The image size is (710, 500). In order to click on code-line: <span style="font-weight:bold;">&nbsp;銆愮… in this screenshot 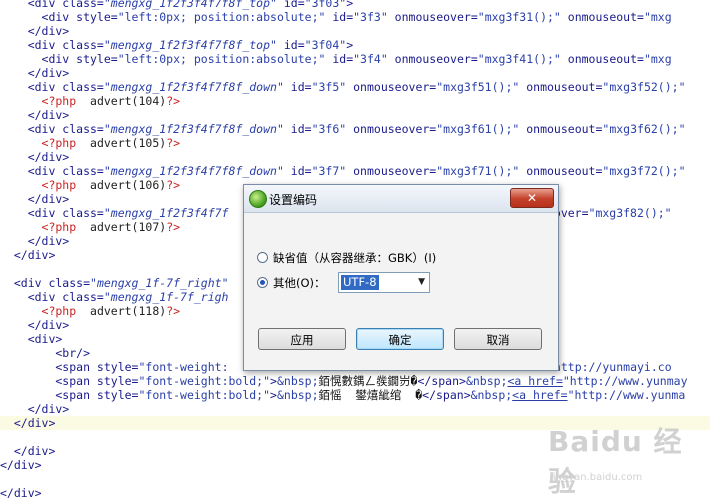, I will do `click(355, 395)`.